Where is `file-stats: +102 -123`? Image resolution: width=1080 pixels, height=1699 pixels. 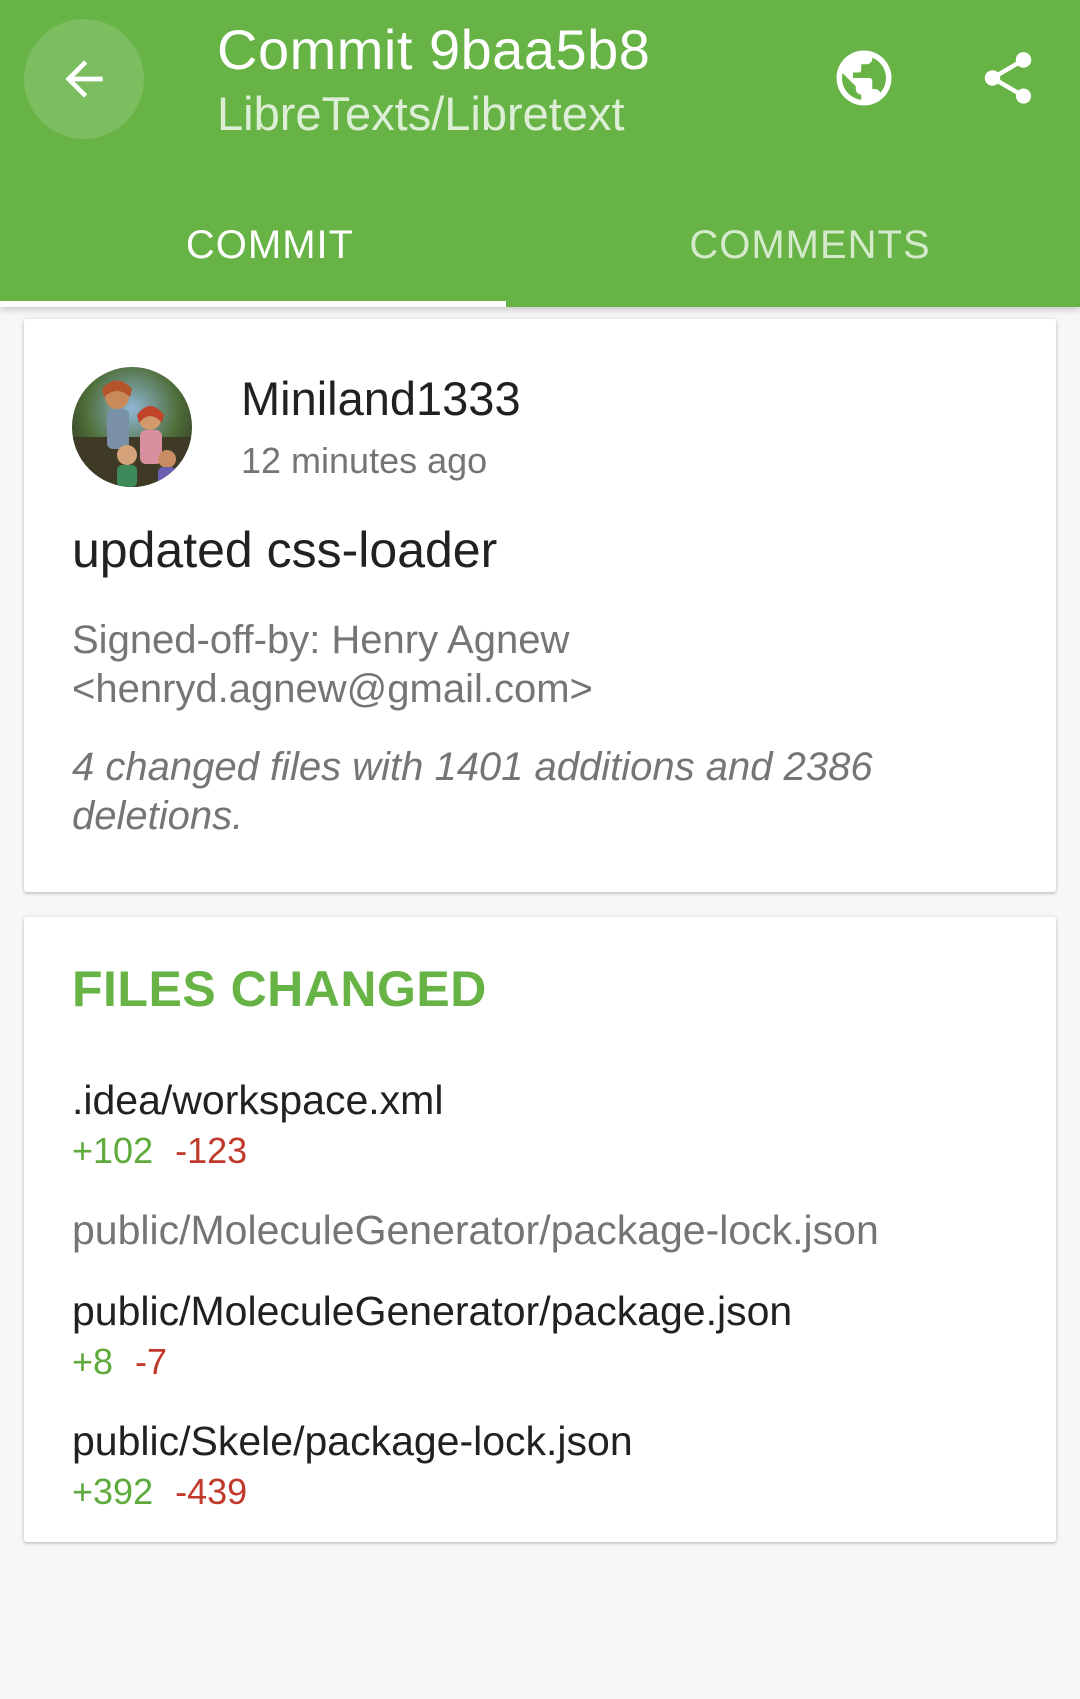 file-stats: +102 -123 is located at coordinates (542, 1151).